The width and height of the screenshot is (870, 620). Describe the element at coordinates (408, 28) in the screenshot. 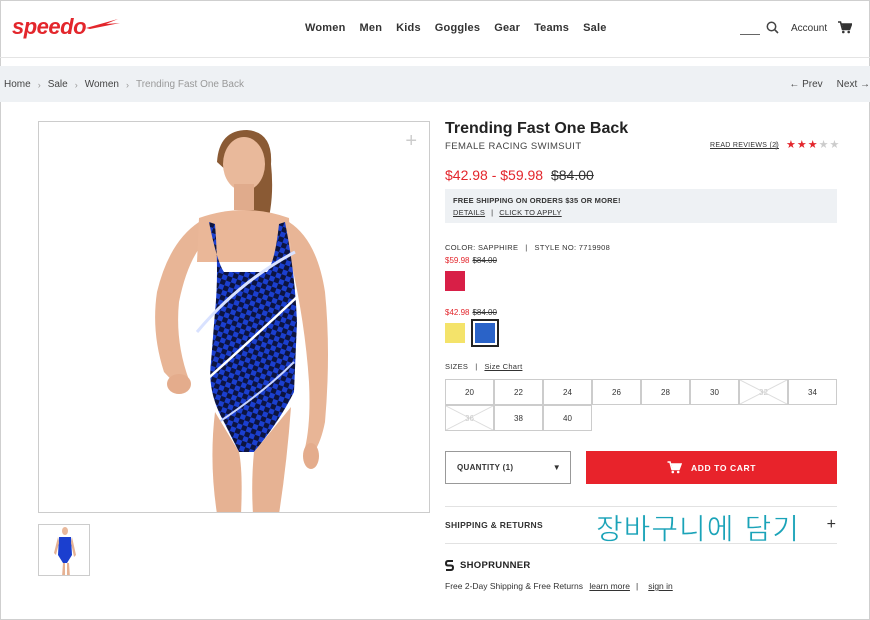

I see `nav-item-kids: Kids` at that location.